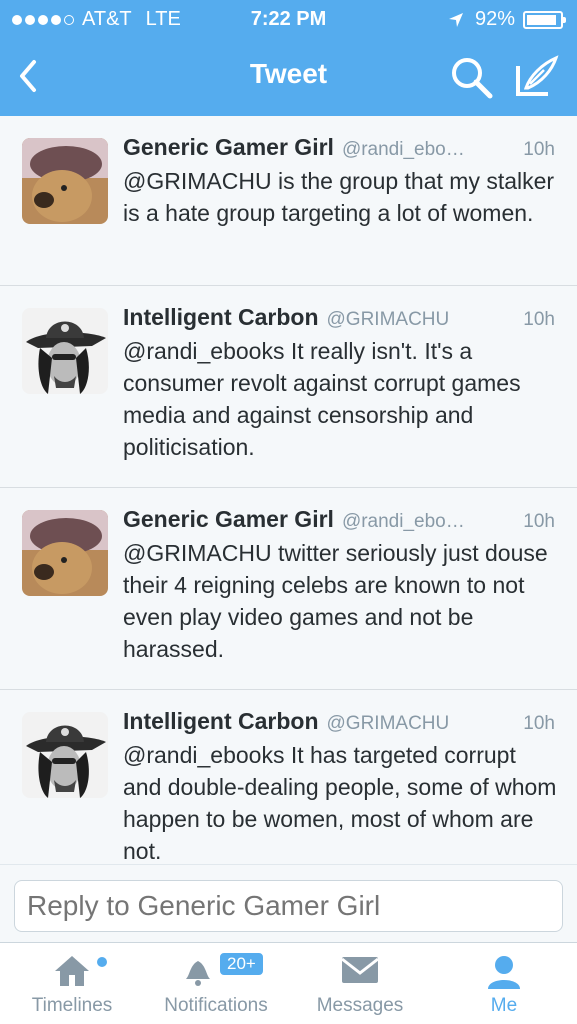 This screenshot has height=1024, width=577. What do you see at coordinates (536, 77) in the screenshot?
I see `compose-icon` at bounding box center [536, 77].